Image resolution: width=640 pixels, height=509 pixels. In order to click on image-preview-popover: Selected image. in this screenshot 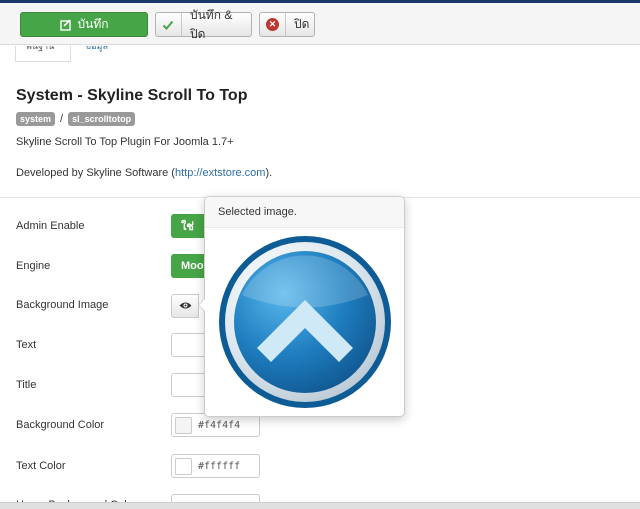, I will do `click(301, 306)`.